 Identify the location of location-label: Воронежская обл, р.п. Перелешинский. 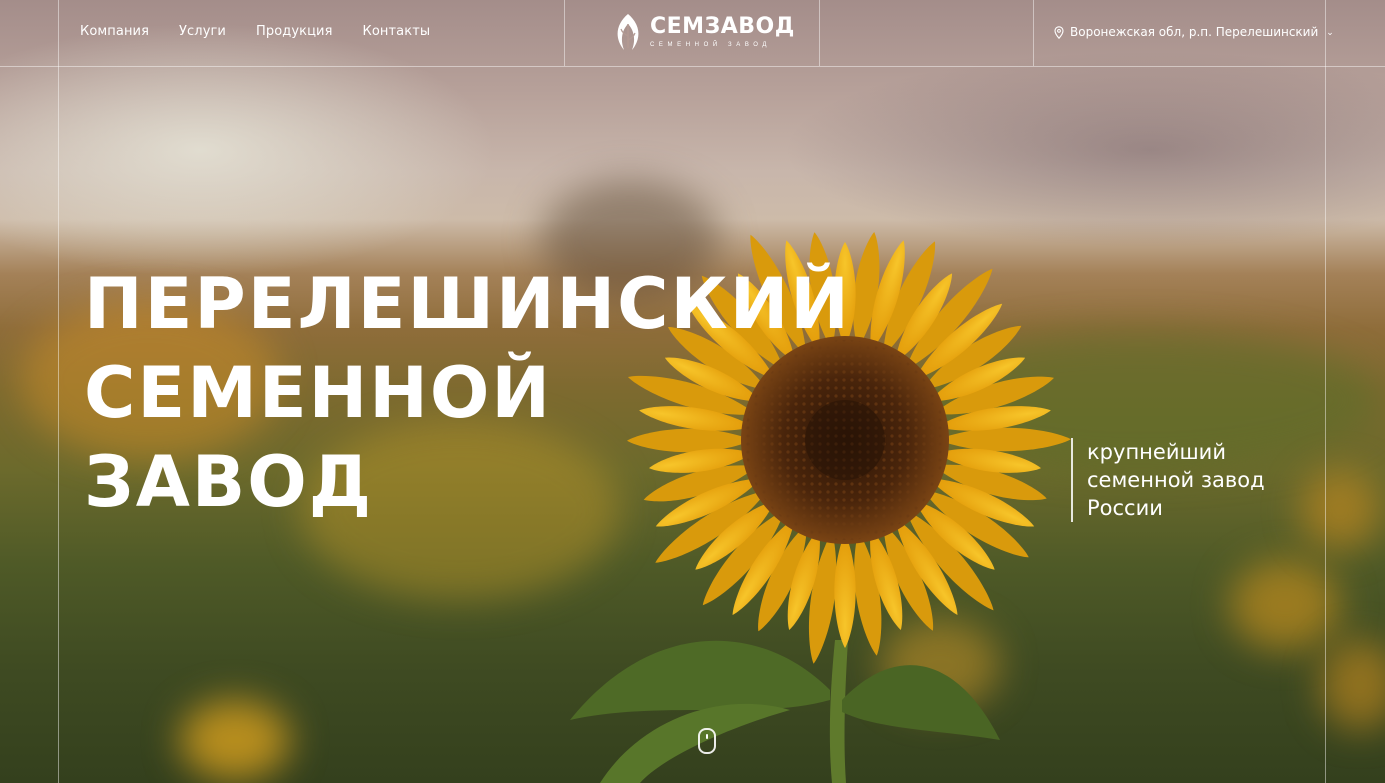
(1194, 32).